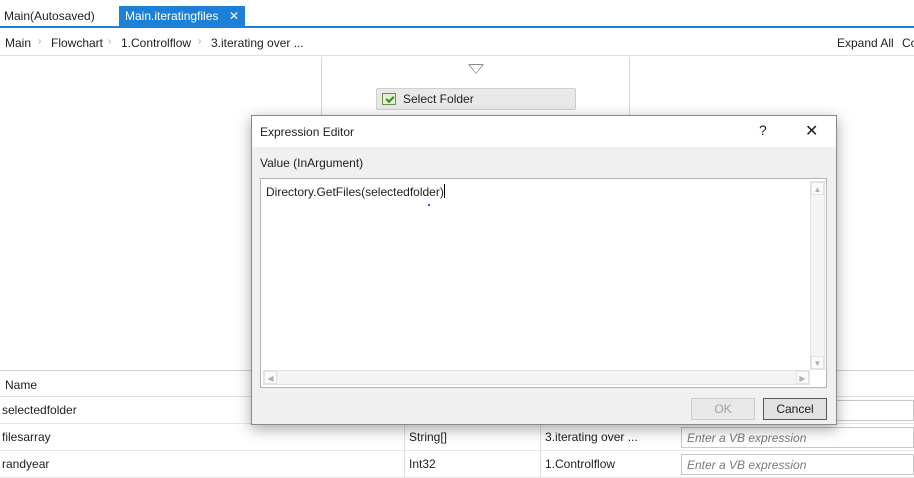 The width and height of the screenshot is (914, 478). I want to click on variable-name: filesarray, so click(26, 437).